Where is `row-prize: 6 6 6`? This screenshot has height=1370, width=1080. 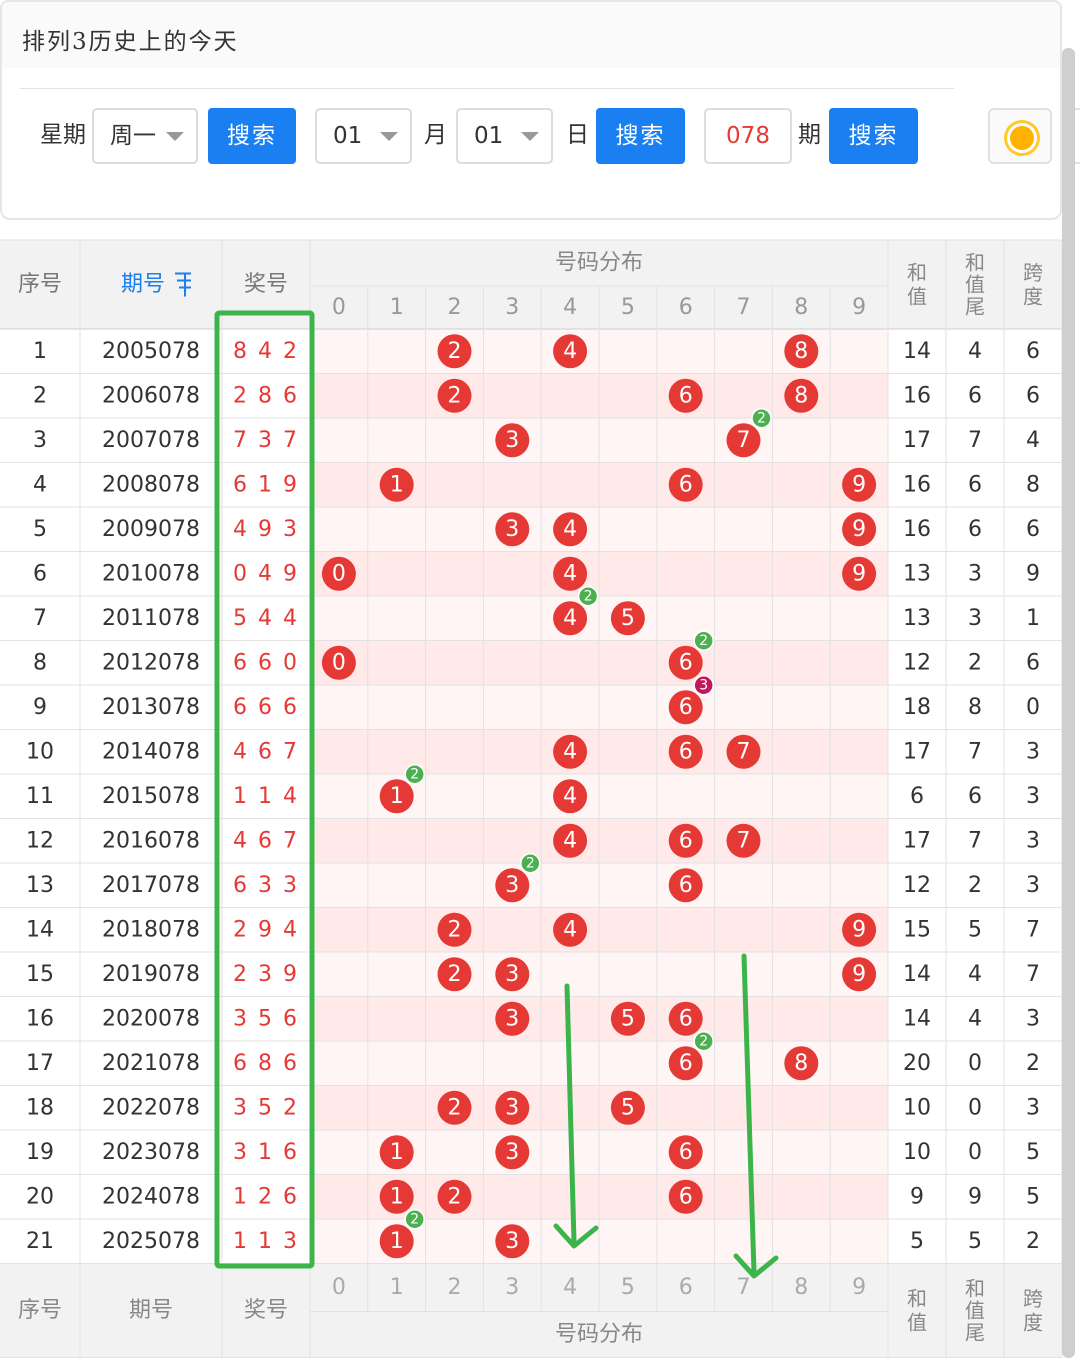 row-prize: 6 6 6 is located at coordinates (266, 707).